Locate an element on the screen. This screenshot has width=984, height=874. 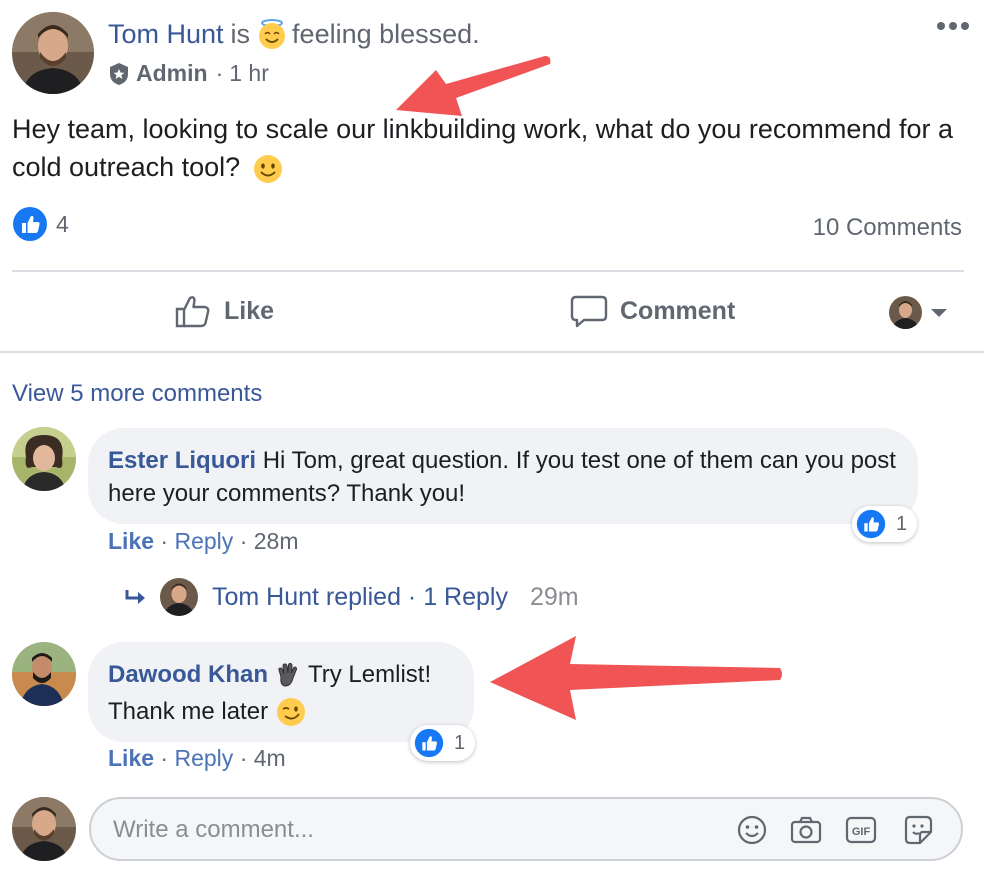
post-reaction-count: 4 is located at coordinates (62, 223).